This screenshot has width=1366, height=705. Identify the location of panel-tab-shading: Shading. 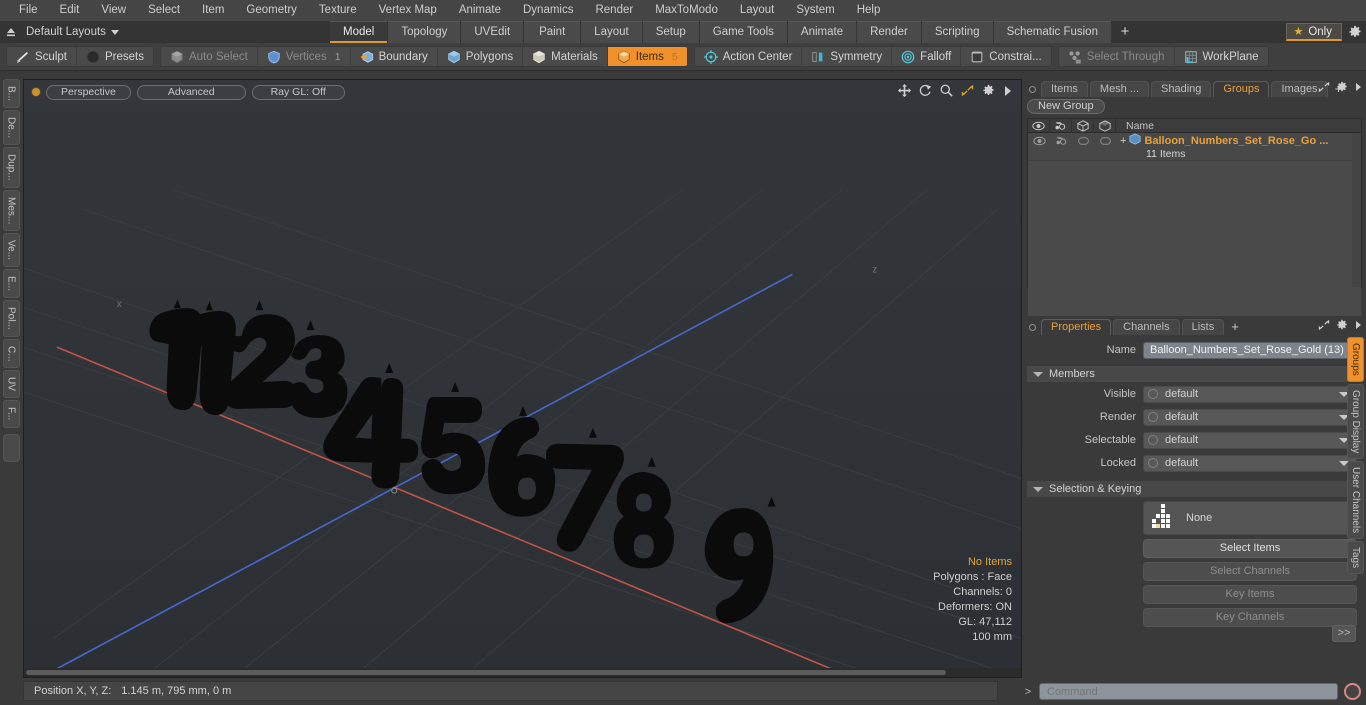
(1181, 89).